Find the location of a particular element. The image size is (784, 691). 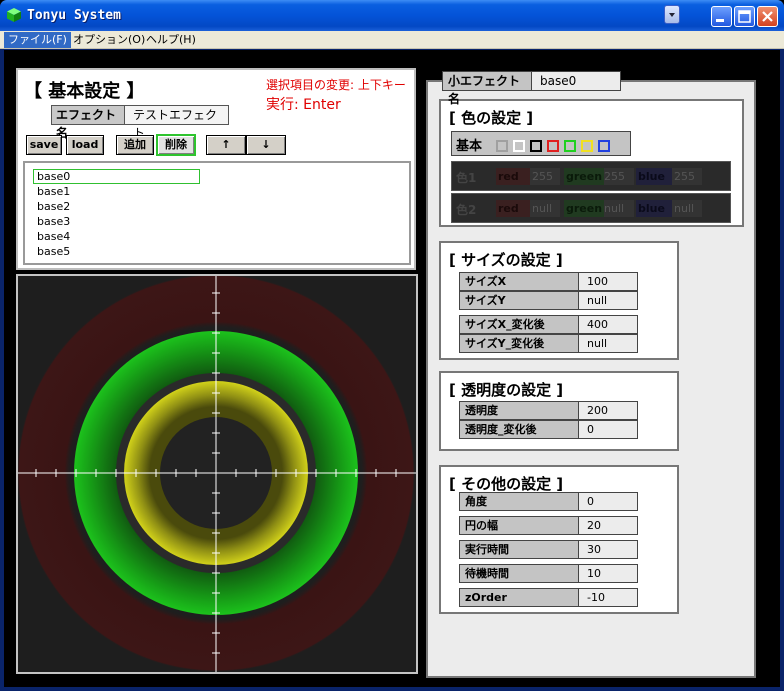

effect-name-label: エフェクト名 is located at coordinates (88, 122).